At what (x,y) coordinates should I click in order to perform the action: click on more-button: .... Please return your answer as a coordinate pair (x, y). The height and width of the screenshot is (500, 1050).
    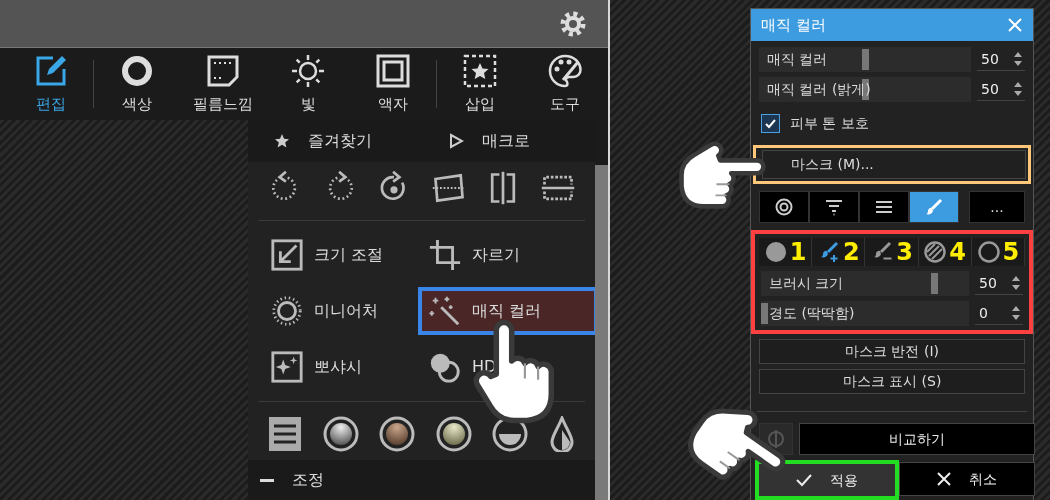
    Looking at the image, I should click on (997, 207).